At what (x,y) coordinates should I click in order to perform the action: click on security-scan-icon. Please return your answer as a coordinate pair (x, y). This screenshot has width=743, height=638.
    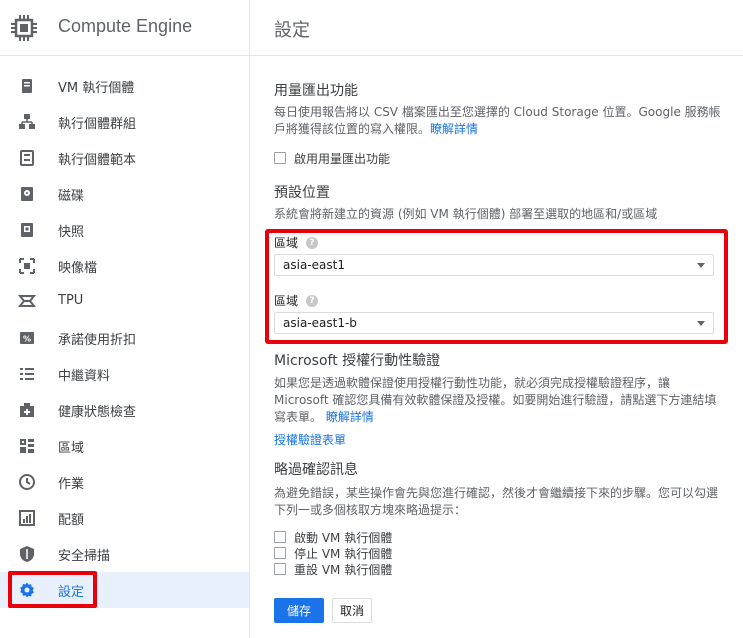
    Looking at the image, I should click on (27, 554).